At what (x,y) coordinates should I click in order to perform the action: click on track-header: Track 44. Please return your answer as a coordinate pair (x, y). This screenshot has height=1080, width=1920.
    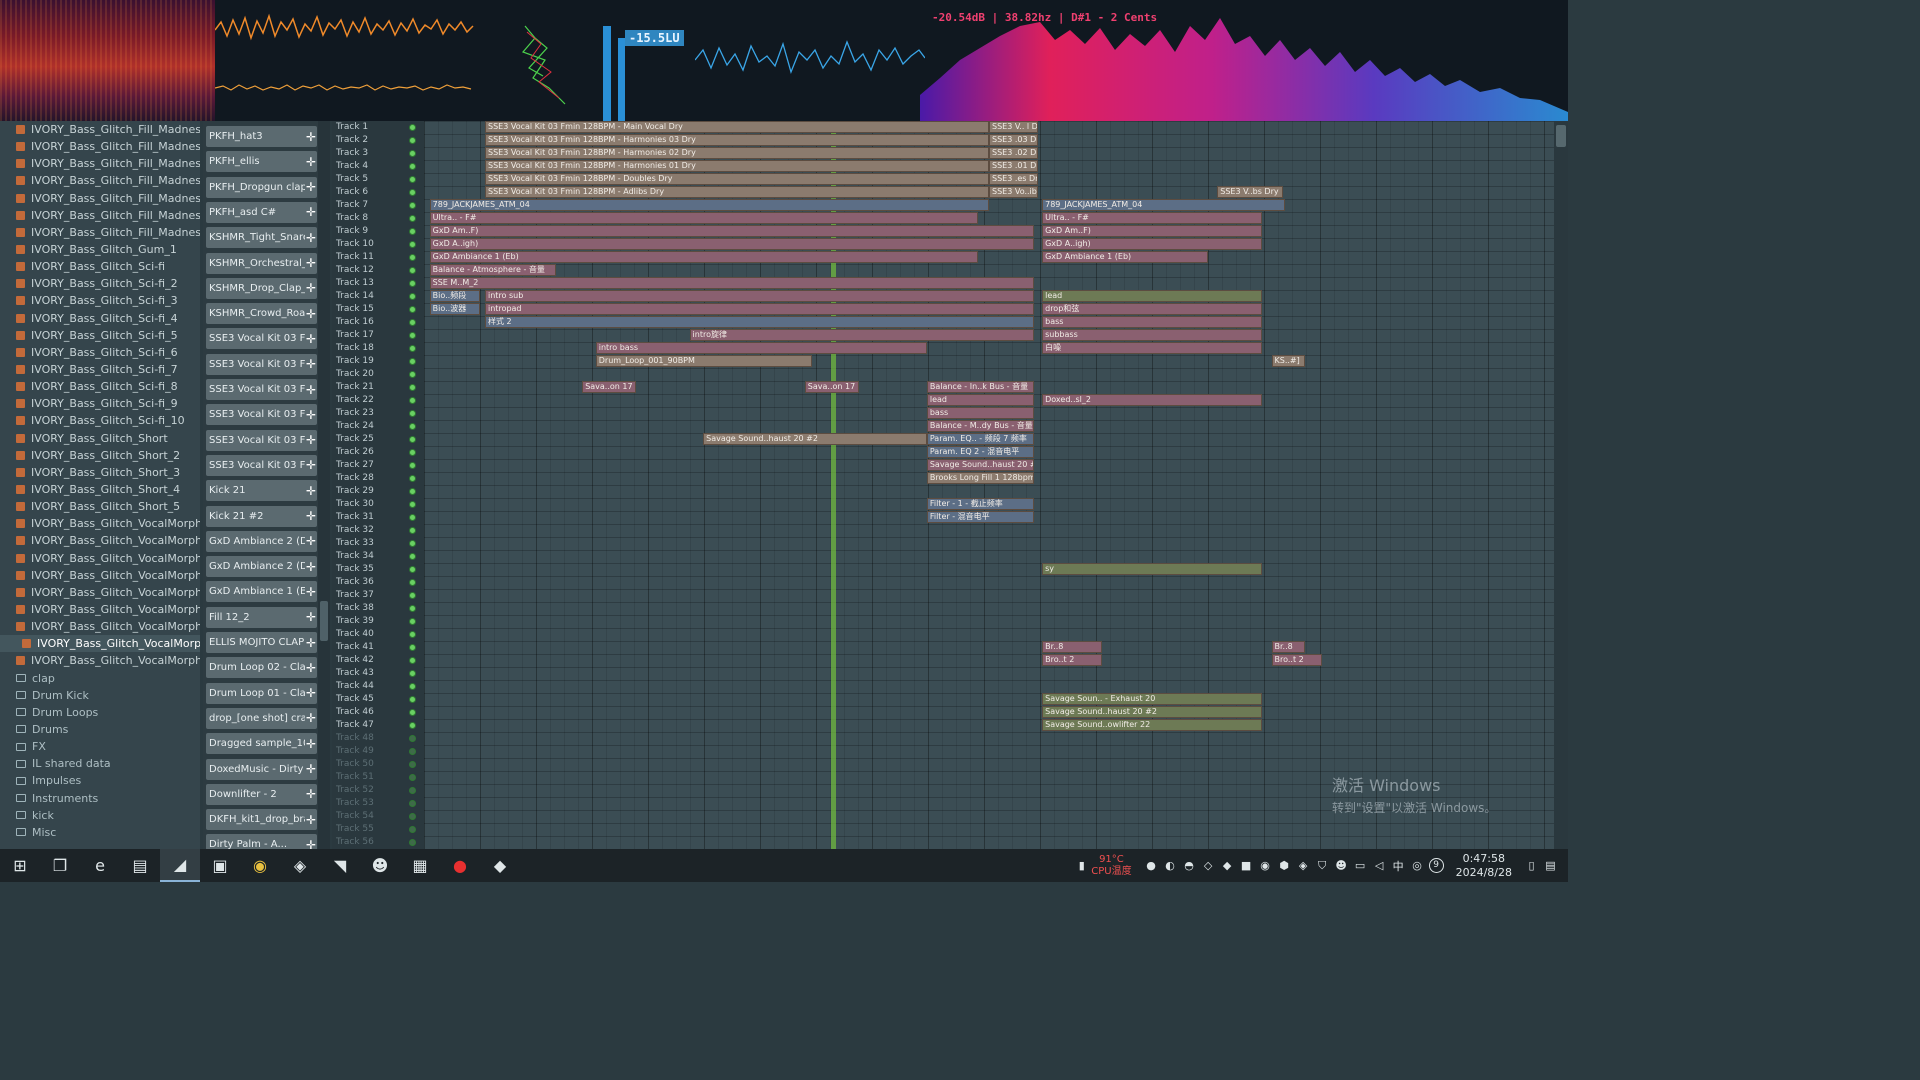
    Looking at the image, I should click on (378, 686).